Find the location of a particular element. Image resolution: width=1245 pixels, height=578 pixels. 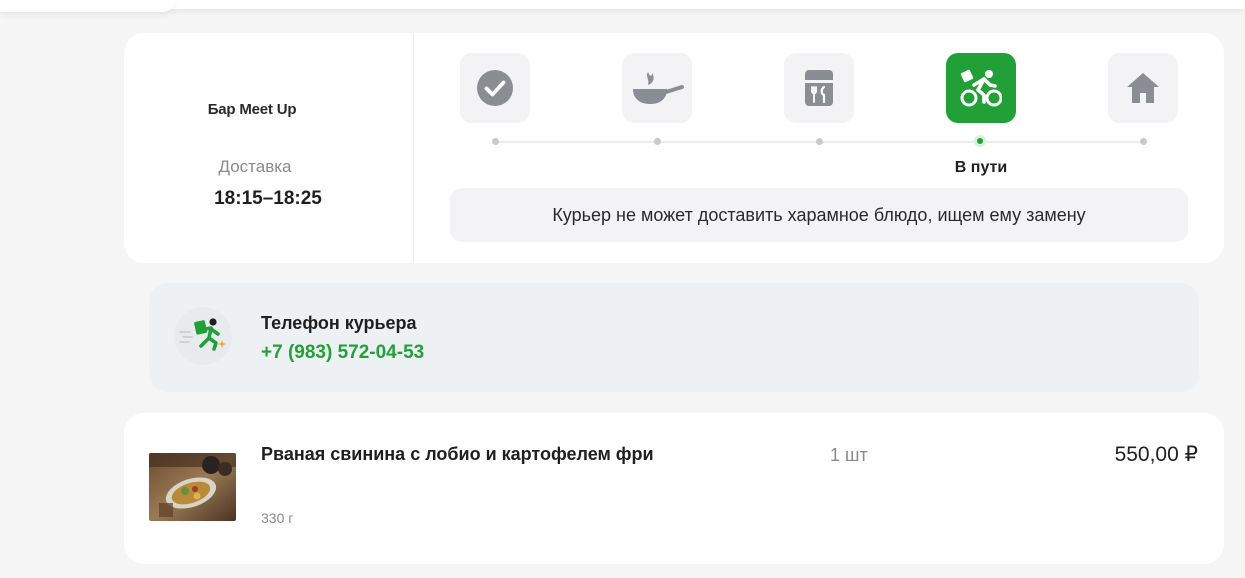

order-info-panel: Бар Meet Up Доставка 18:15–18:25 is located at coordinates (269, 148).